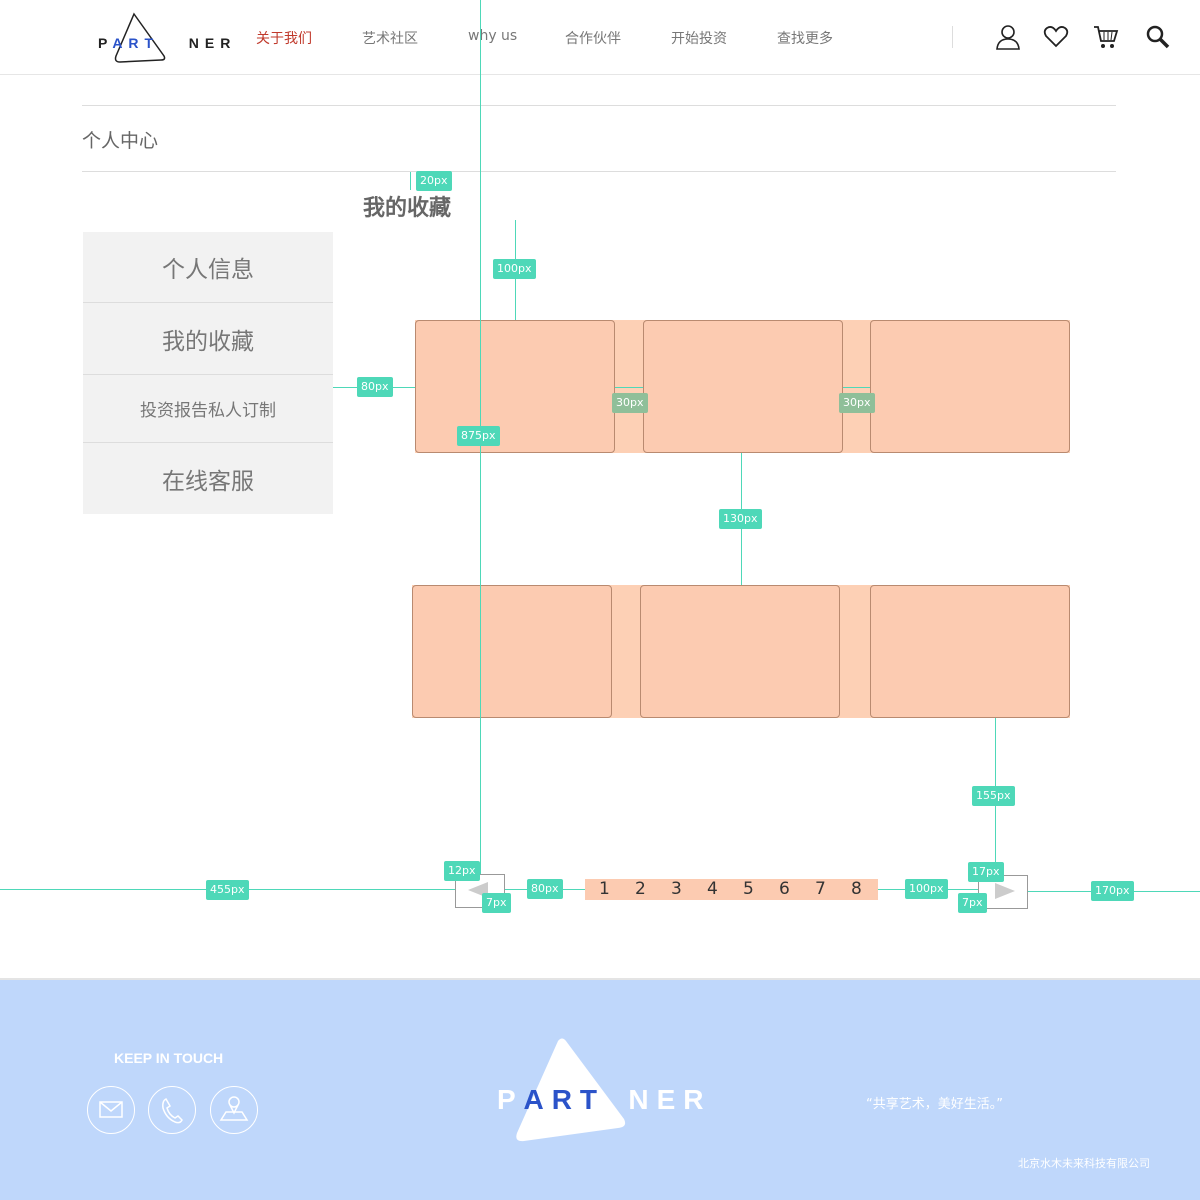 The height and width of the screenshot is (1200, 1200). What do you see at coordinates (676, 889) in the screenshot?
I see `page-number: 3` at bounding box center [676, 889].